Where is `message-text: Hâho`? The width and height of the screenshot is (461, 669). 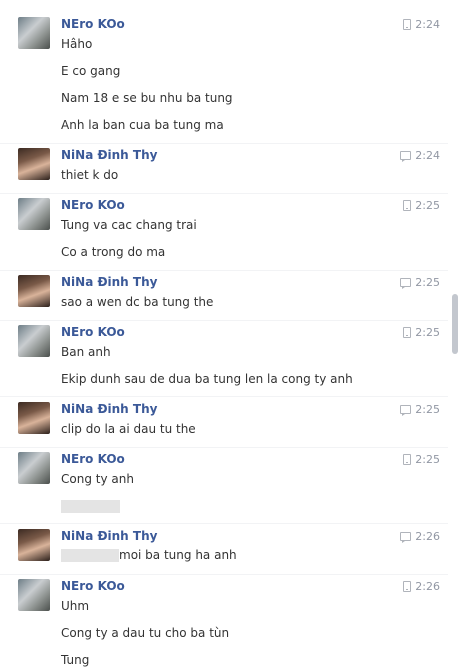 message-text: Hâho is located at coordinates (77, 44).